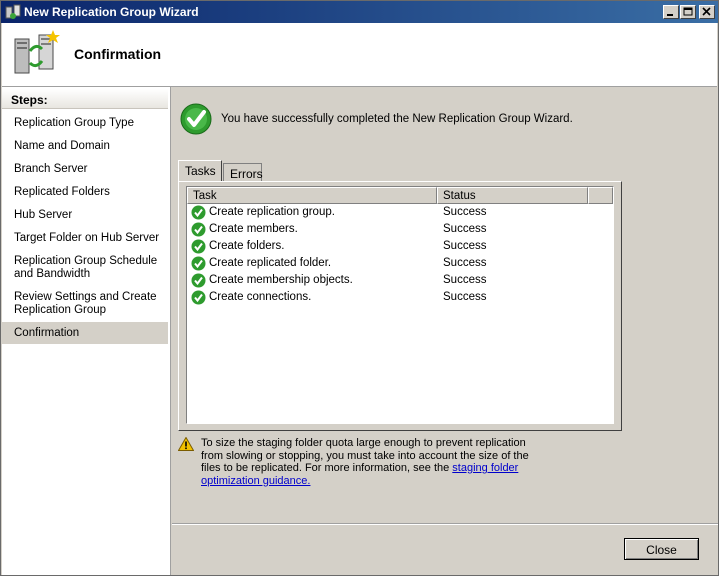  Describe the element at coordinates (62, 146) in the screenshot. I see `step-label: Name and Domain` at that location.